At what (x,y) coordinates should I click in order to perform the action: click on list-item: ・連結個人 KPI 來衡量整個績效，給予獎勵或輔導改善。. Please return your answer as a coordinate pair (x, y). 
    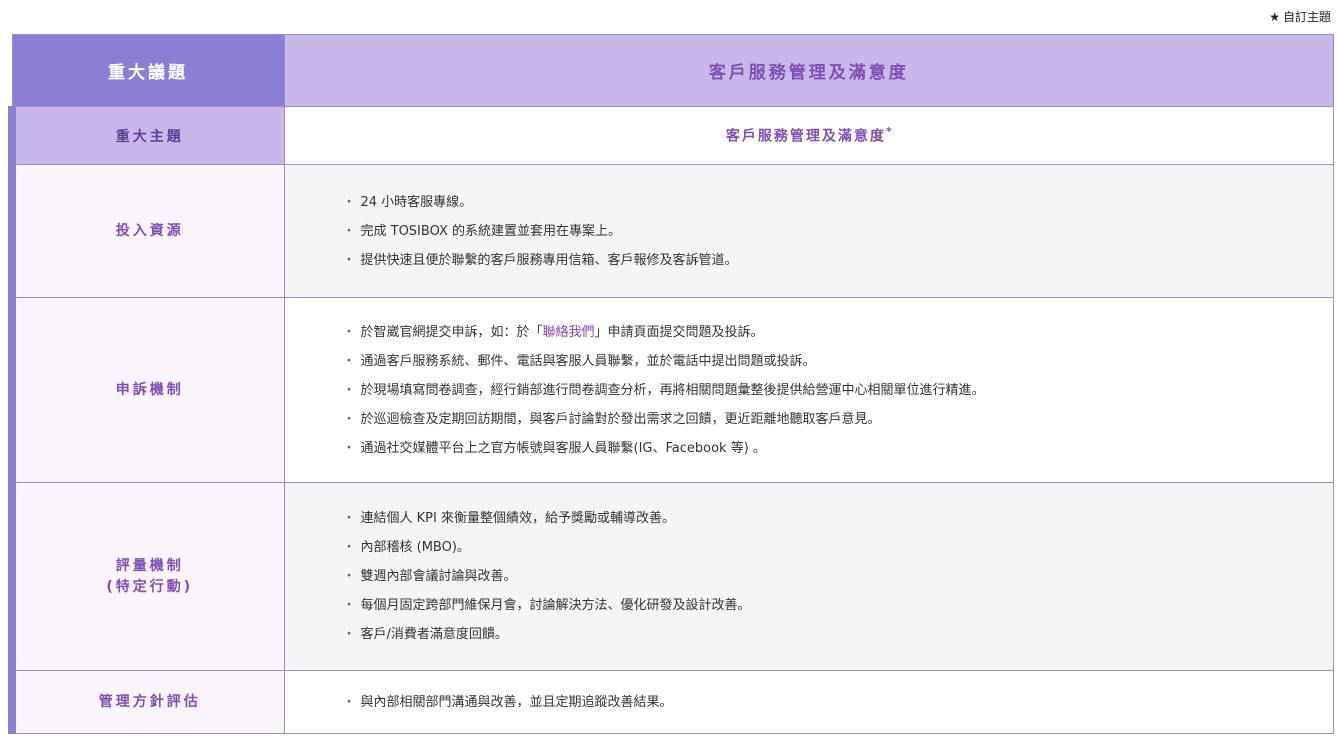
    Looking at the image, I should click on (838, 518).